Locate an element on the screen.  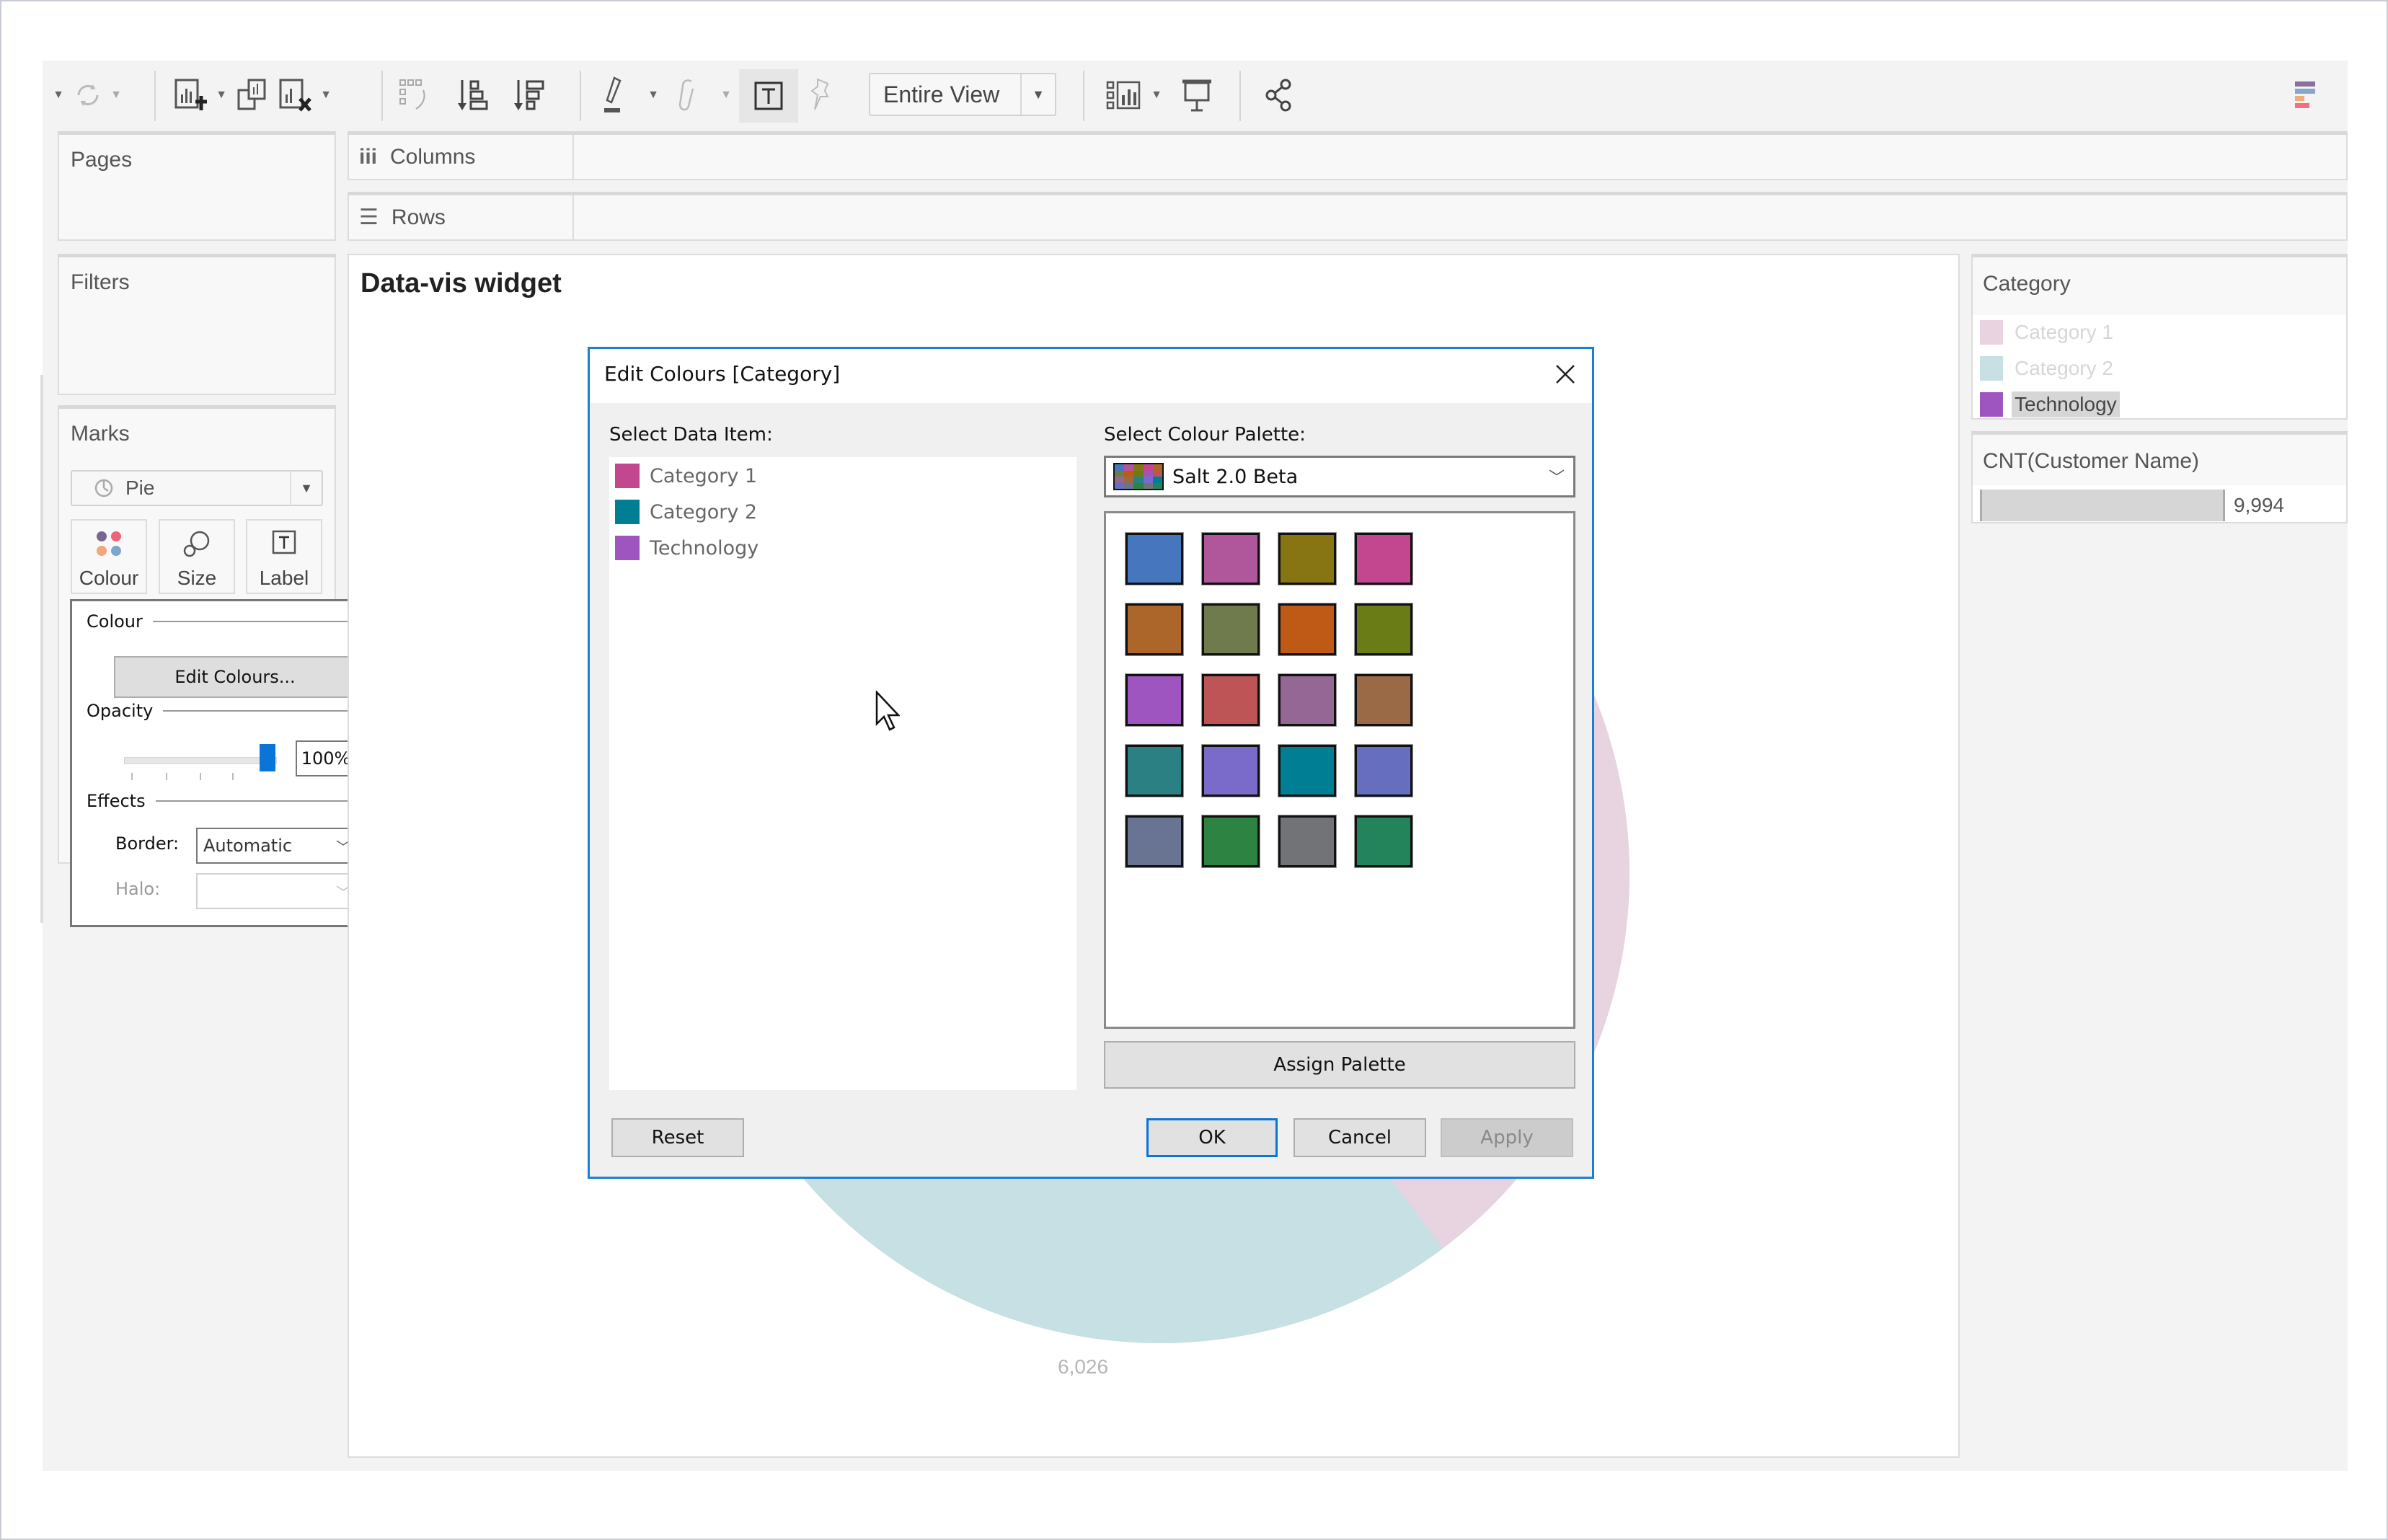
viz-title: Data-vis widget is located at coordinates (461, 283).